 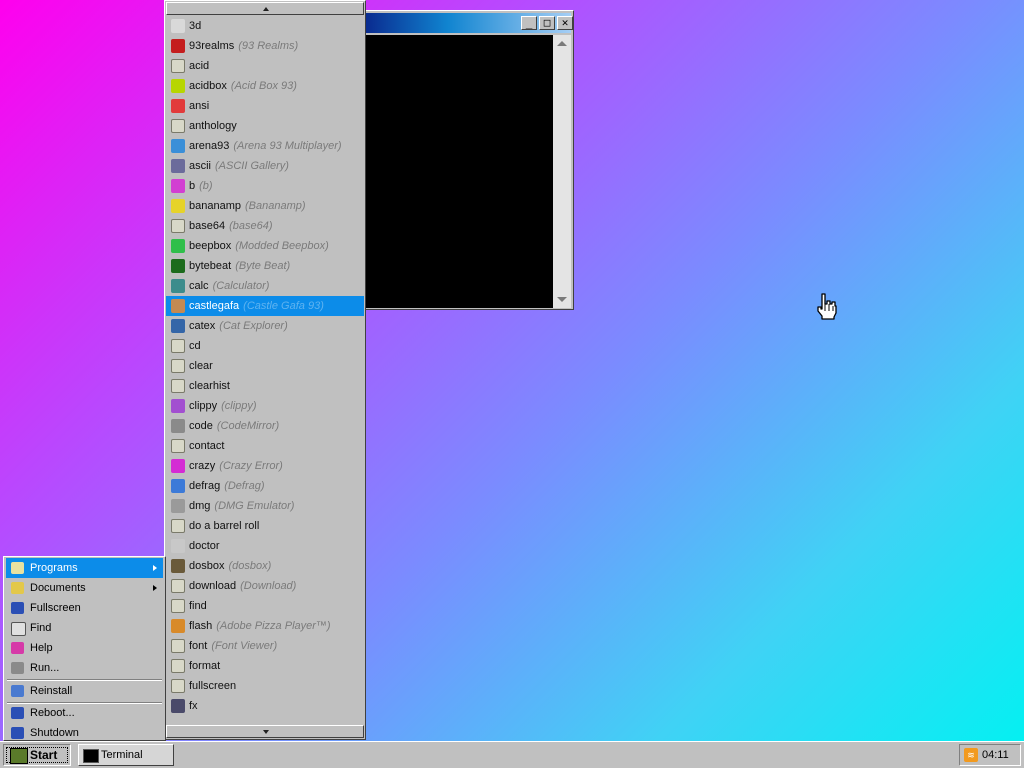 I want to click on terminal-icon, so click(x=91, y=756).